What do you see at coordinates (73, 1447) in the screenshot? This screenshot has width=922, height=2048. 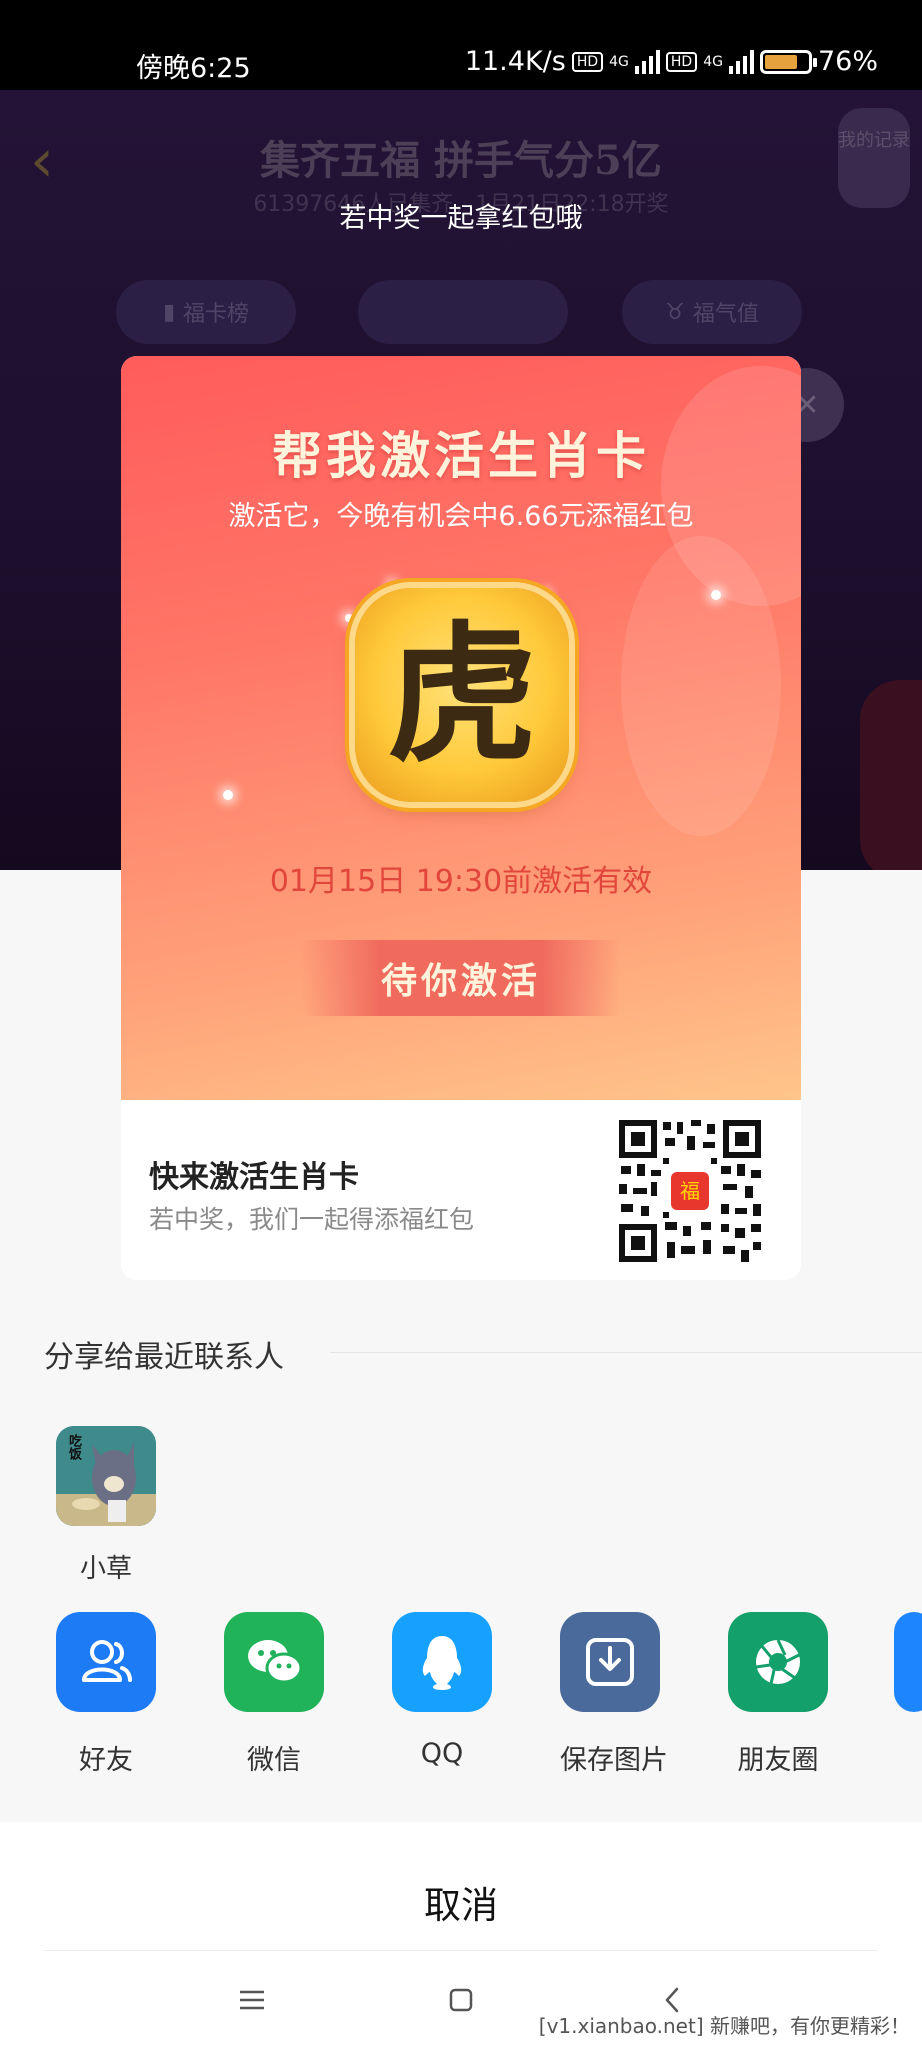 I see `avatar-text: 吃饭` at bounding box center [73, 1447].